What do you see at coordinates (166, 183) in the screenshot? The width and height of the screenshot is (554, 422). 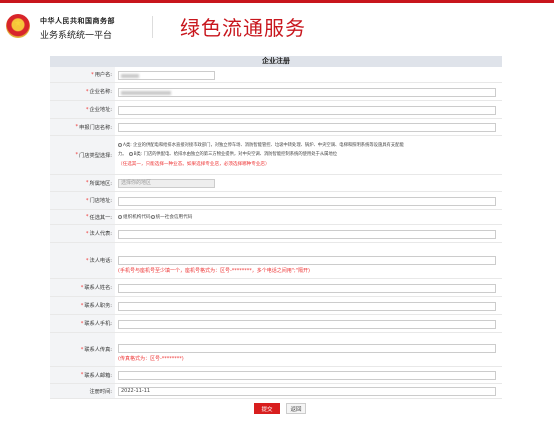 I see `region-select: 选择你的地区` at bounding box center [166, 183].